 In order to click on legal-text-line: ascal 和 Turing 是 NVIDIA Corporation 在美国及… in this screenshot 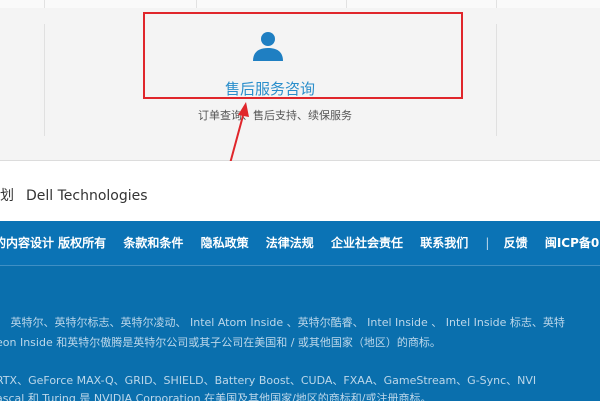, I will do `click(216, 396)`.